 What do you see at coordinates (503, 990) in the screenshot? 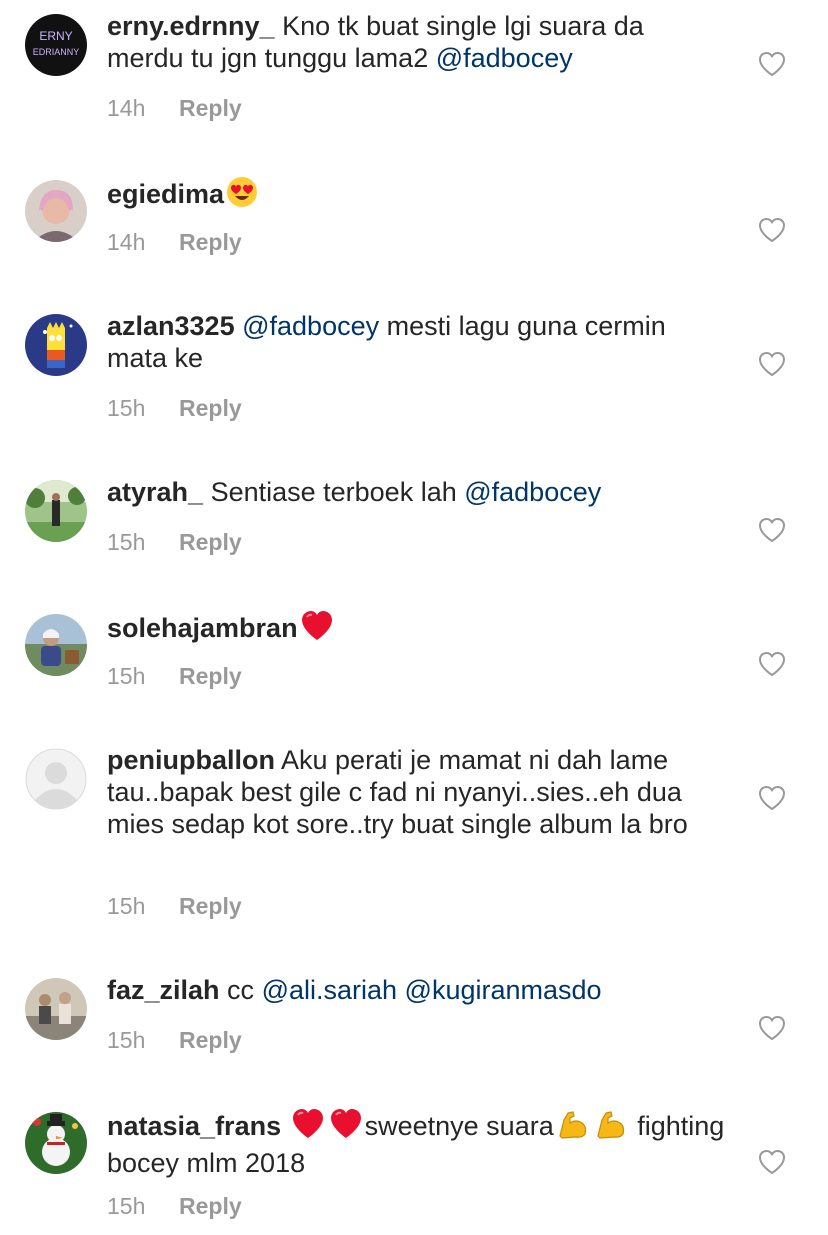
I see `mention-link: @kugiranmasdo` at bounding box center [503, 990].